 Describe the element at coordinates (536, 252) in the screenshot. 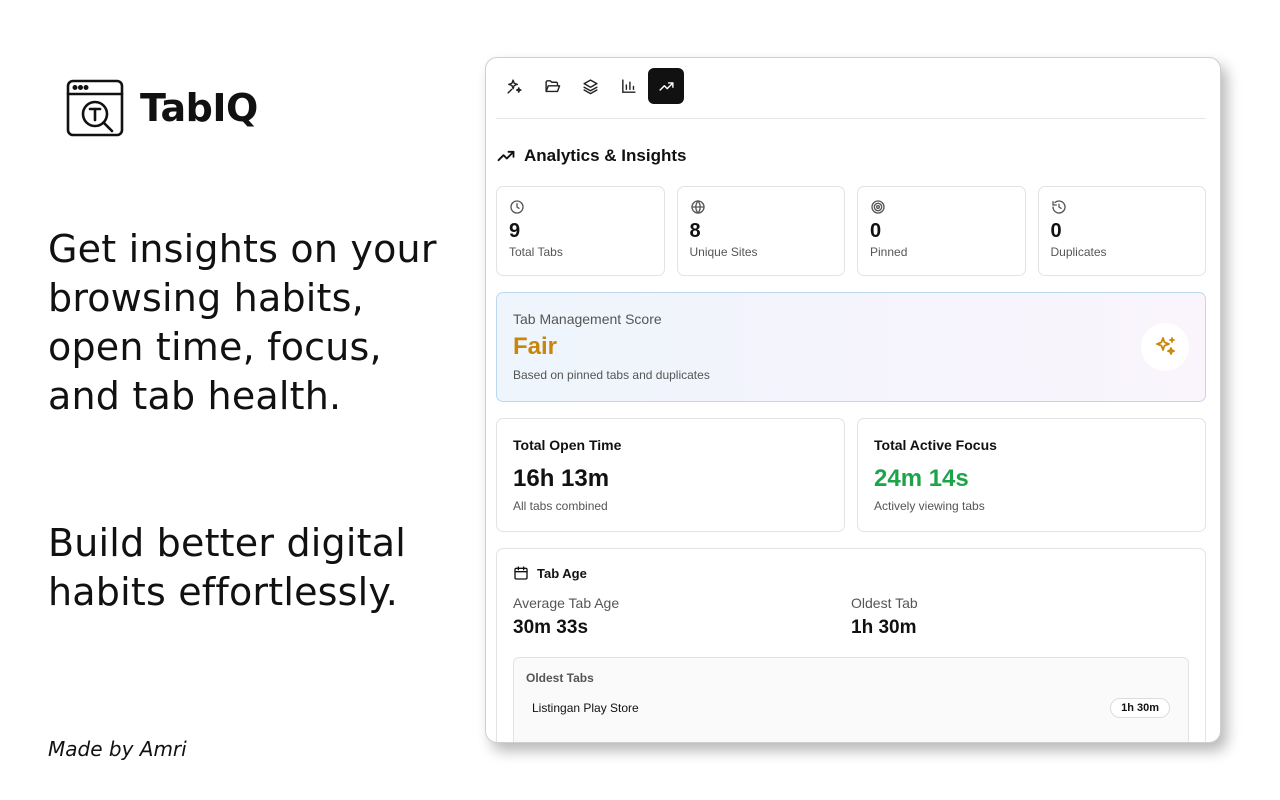

I see `stat-label: Total Tabs` at that location.